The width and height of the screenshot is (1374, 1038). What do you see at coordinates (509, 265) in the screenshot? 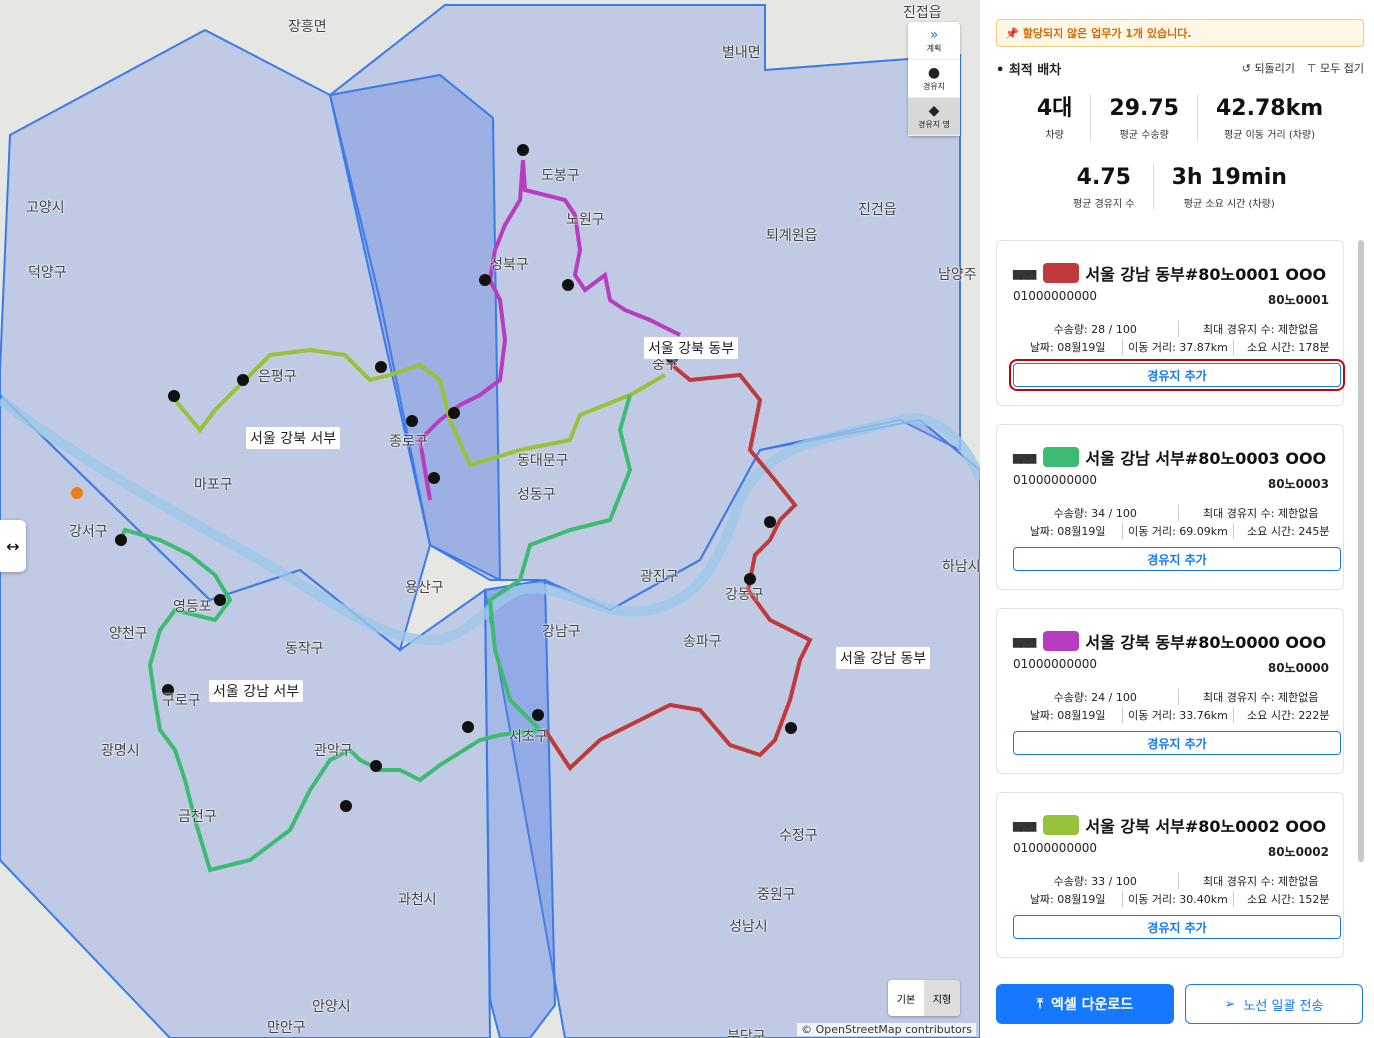
I see `place-label: 성북구` at bounding box center [509, 265].